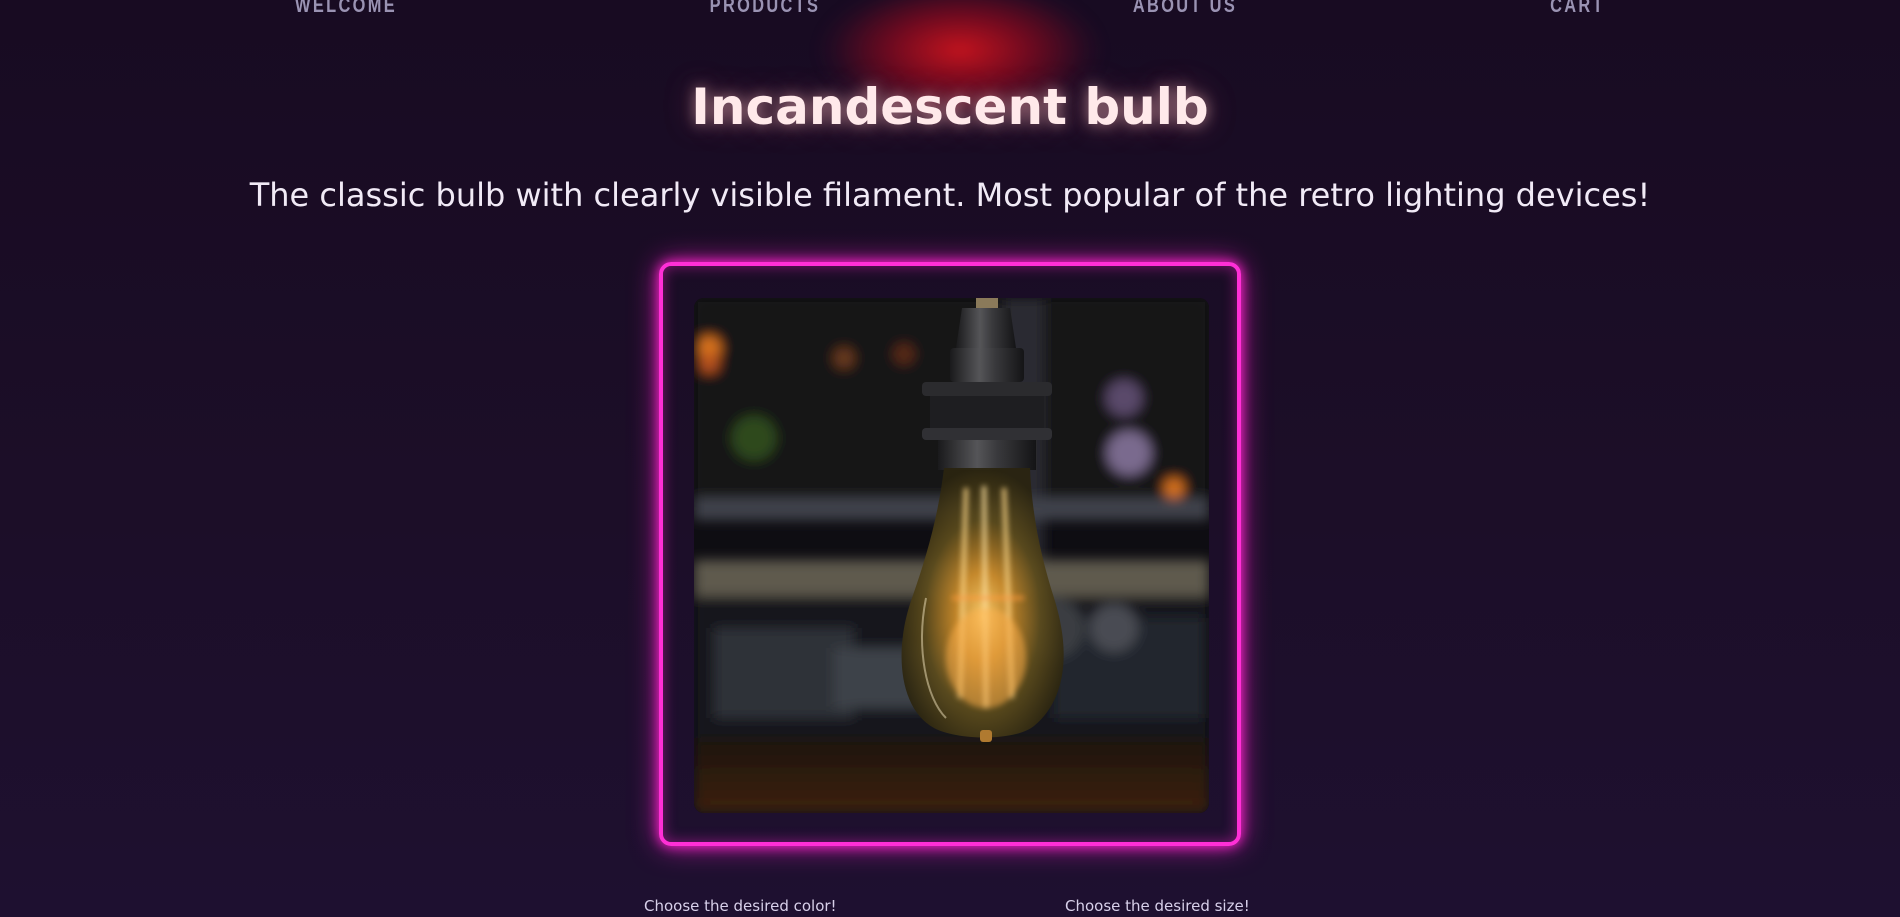 The height and width of the screenshot is (917, 1900). Describe the element at coordinates (345, 9) in the screenshot. I see `nav-welcome: WELCOME` at that location.